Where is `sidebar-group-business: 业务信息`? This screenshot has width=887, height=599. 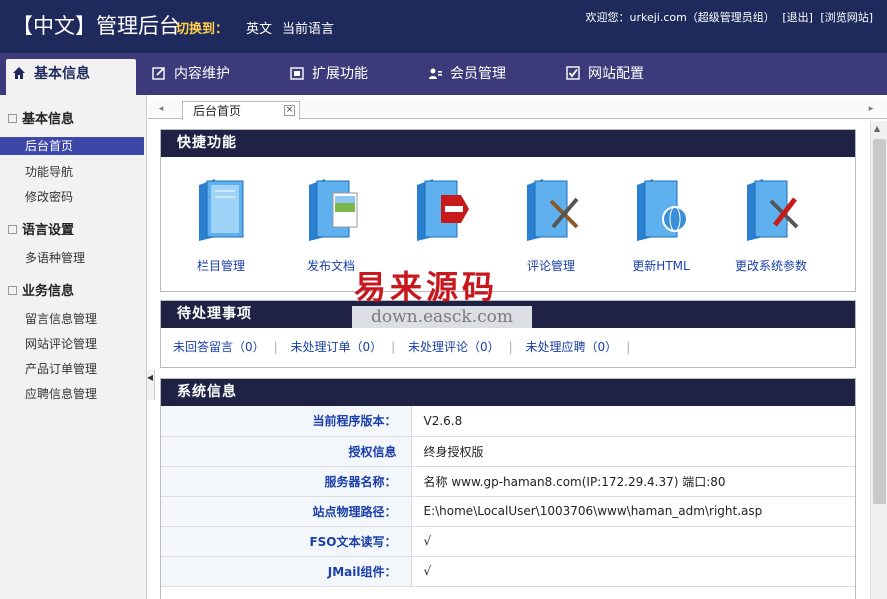
sidebar-group-business: 业务信息 is located at coordinates (41, 289).